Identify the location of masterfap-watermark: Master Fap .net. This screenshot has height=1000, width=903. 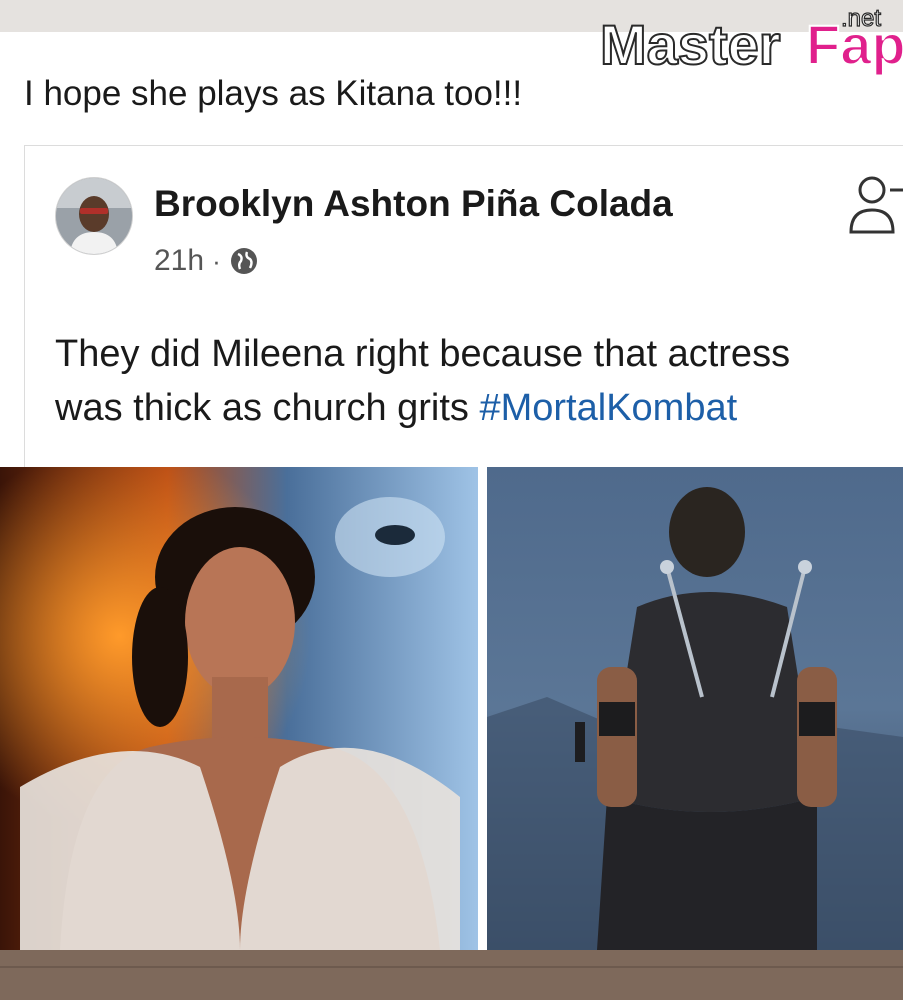
(751, 40).